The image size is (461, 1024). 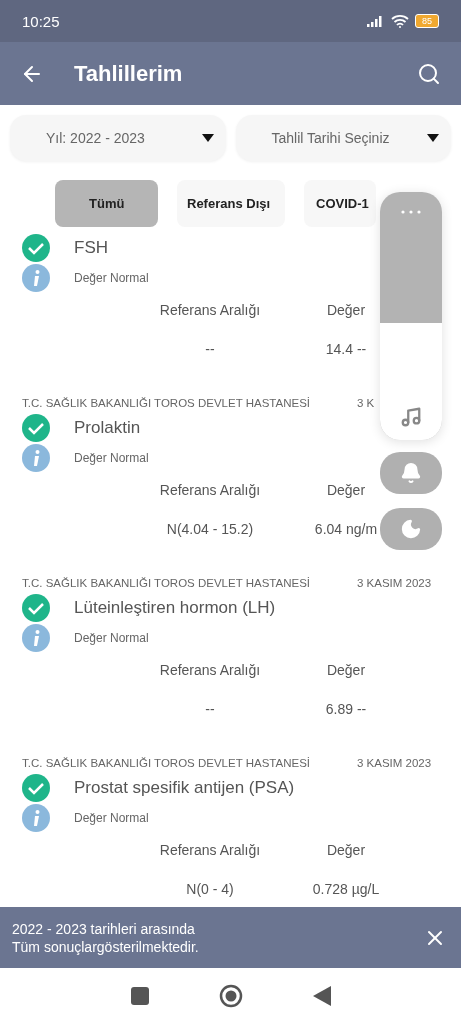 What do you see at coordinates (139, 996) in the screenshot?
I see `square-nav-icon` at bounding box center [139, 996].